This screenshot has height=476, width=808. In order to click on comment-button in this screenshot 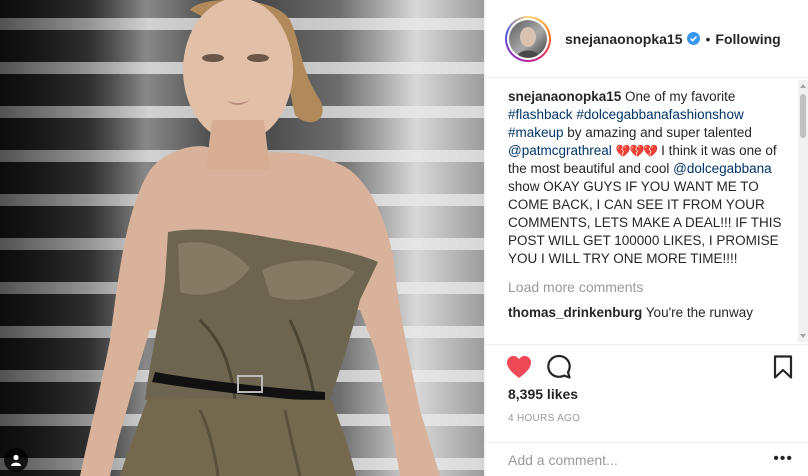, I will do `click(559, 367)`.